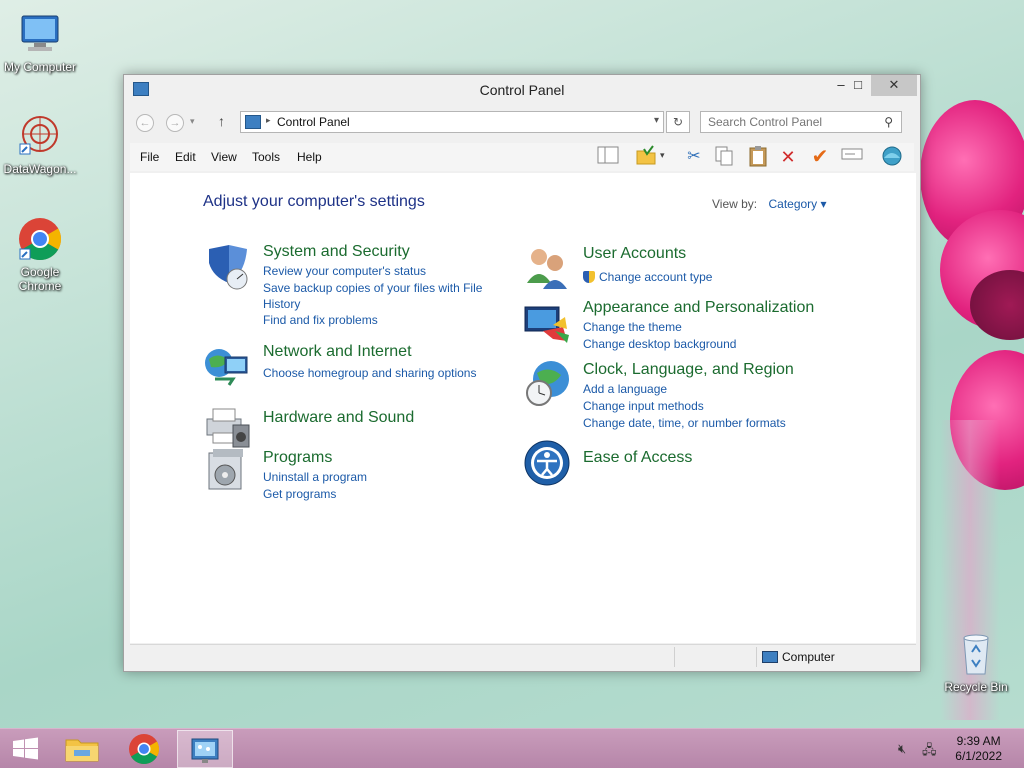  Describe the element at coordinates (634, 254) in the screenshot. I see `category-title: User Accounts` at that location.